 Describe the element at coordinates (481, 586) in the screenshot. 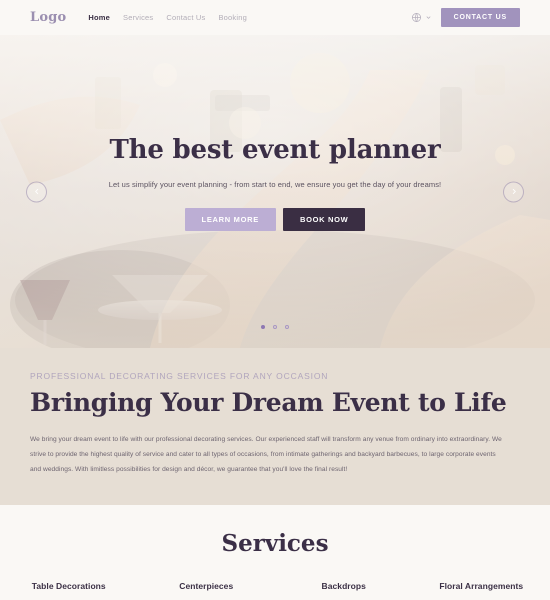

I see `service-card-title: Floral Arrangements` at that location.